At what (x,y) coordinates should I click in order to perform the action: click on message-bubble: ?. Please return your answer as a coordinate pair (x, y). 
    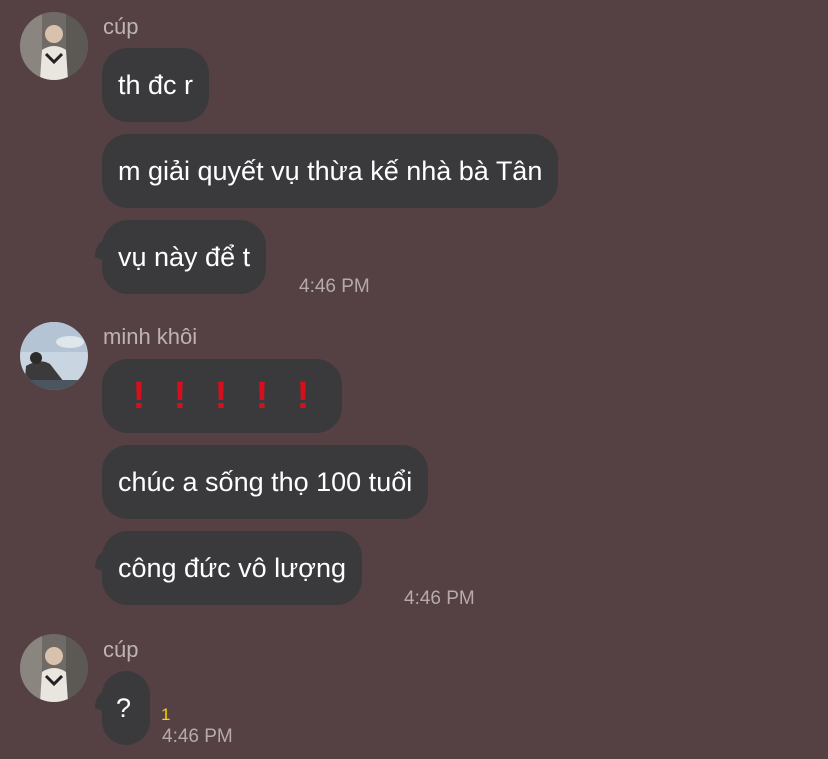
    Looking at the image, I should click on (126, 708).